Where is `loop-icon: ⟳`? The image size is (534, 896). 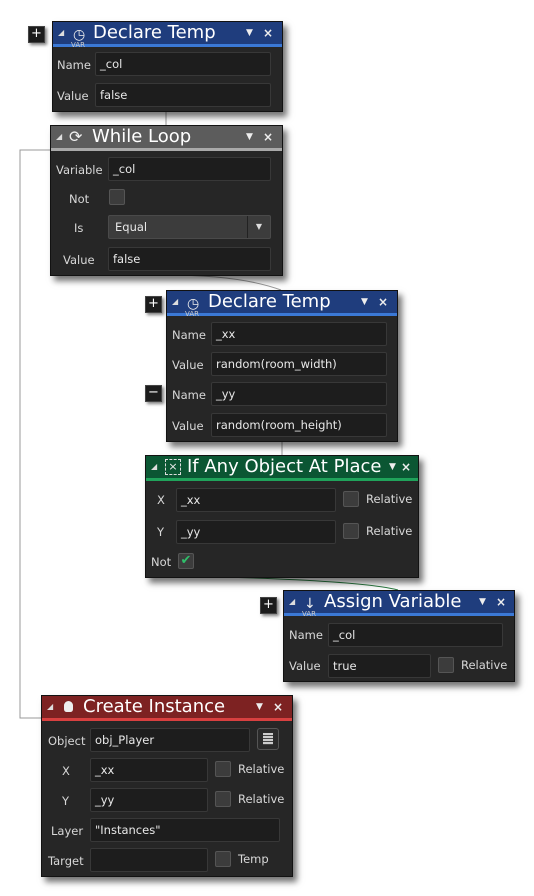 loop-icon: ⟳ is located at coordinates (76, 136).